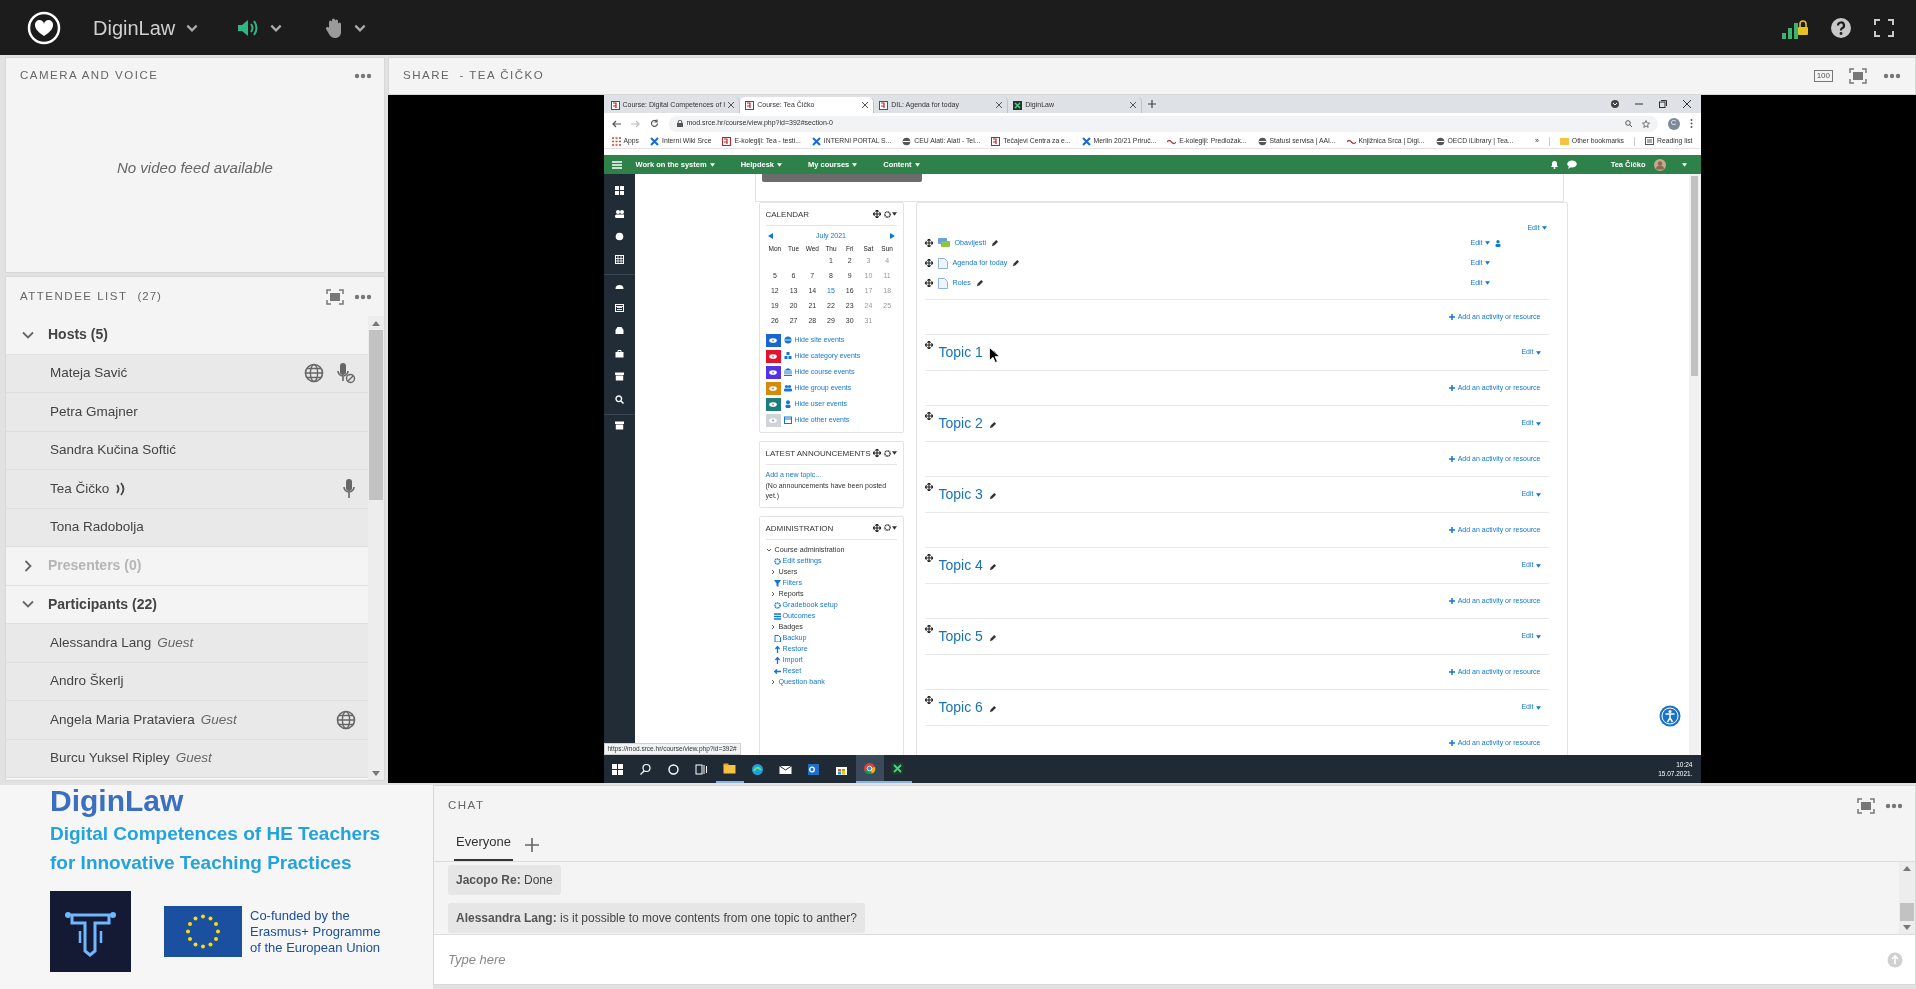 This screenshot has height=989, width=1916. I want to click on chat-bubble-icon, so click(1571, 164).